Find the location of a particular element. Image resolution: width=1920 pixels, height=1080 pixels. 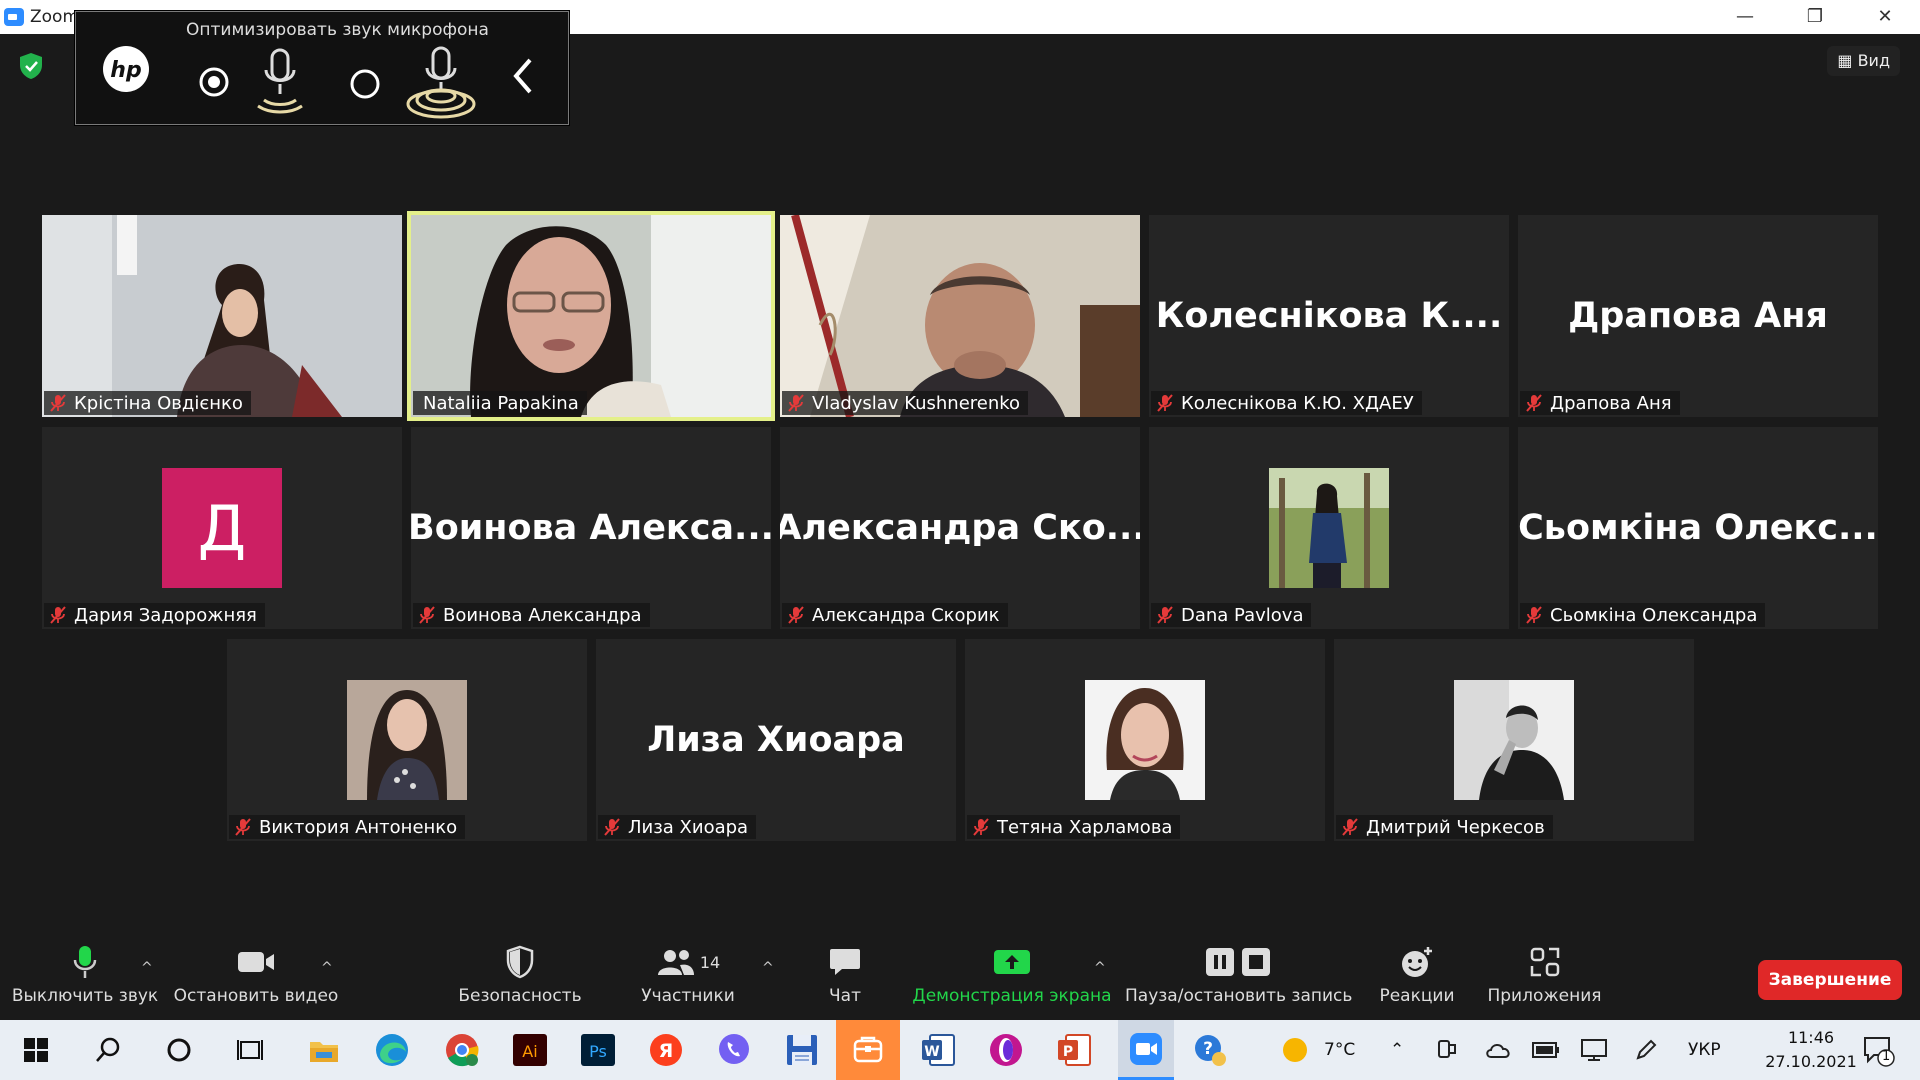

word-icon: W is located at coordinates (938, 1050).